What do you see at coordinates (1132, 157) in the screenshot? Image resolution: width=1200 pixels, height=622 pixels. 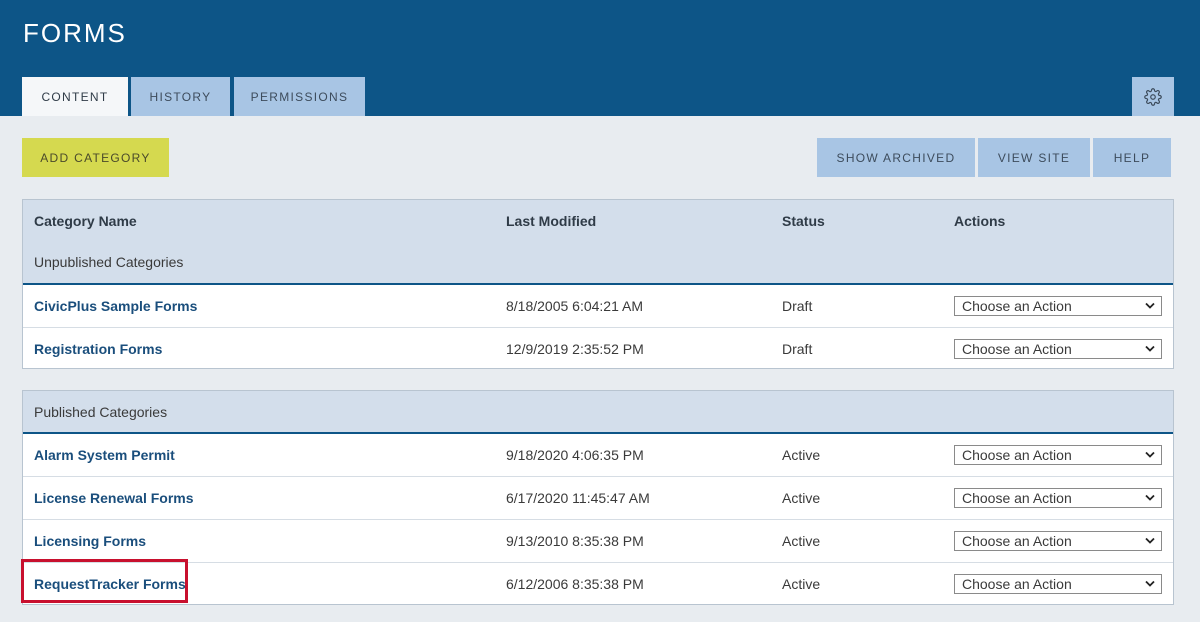 I see `help-button: HELP` at bounding box center [1132, 157].